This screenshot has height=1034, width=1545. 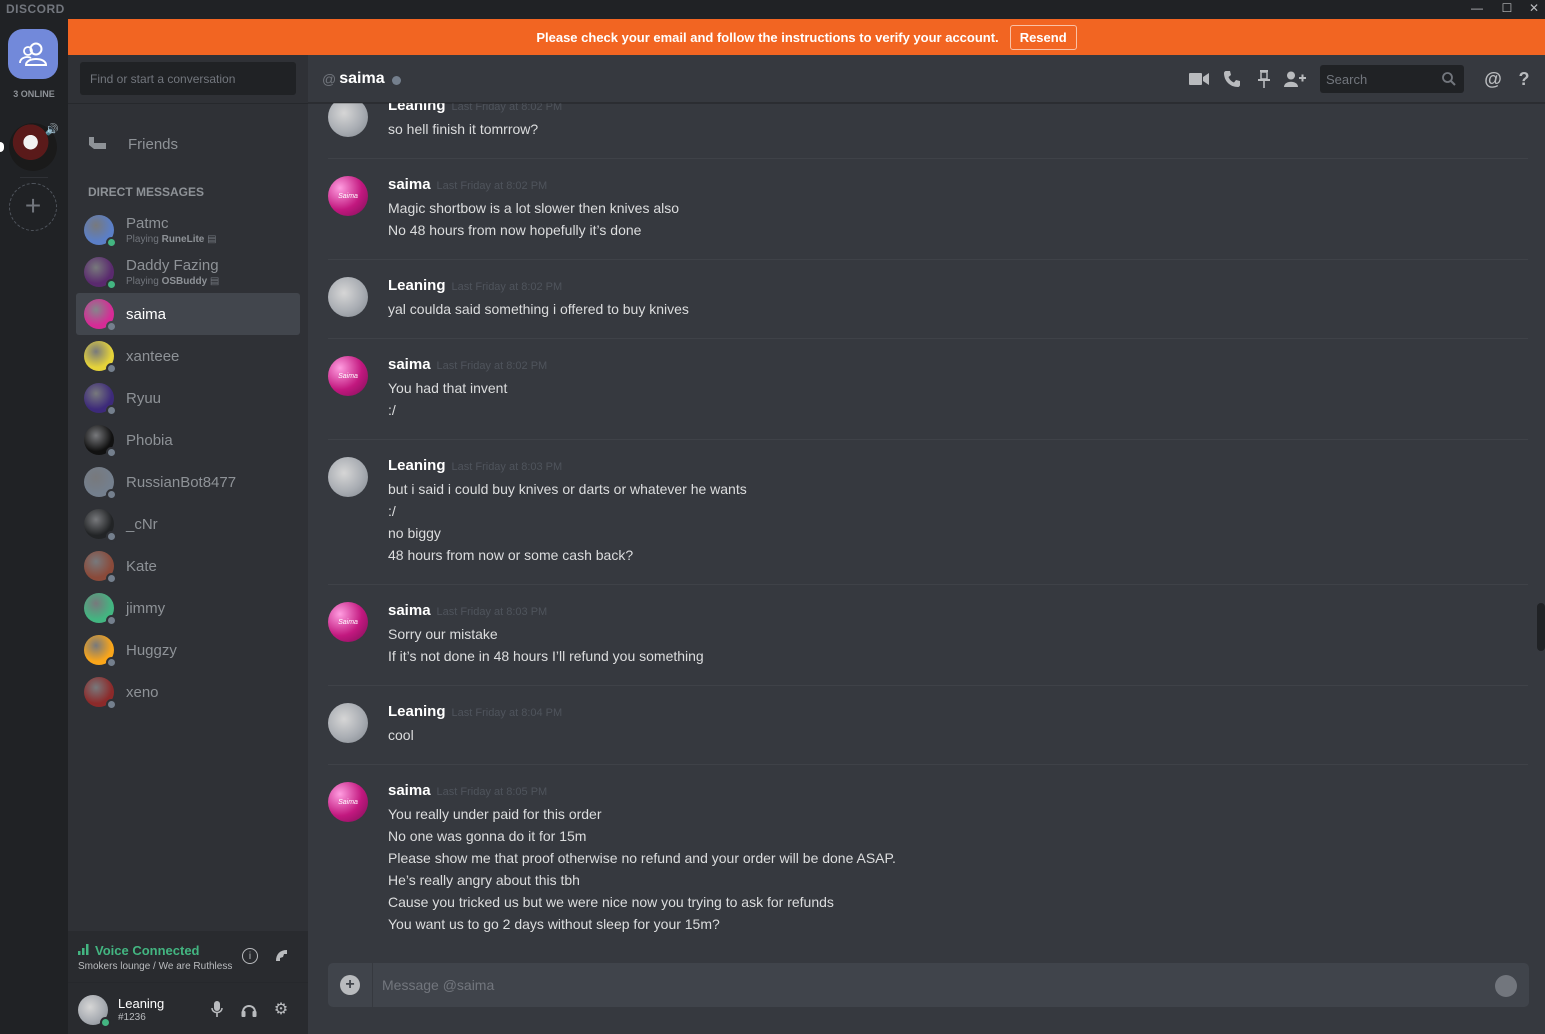 I want to click on online-status-dot, so click(x=105, y=1022).